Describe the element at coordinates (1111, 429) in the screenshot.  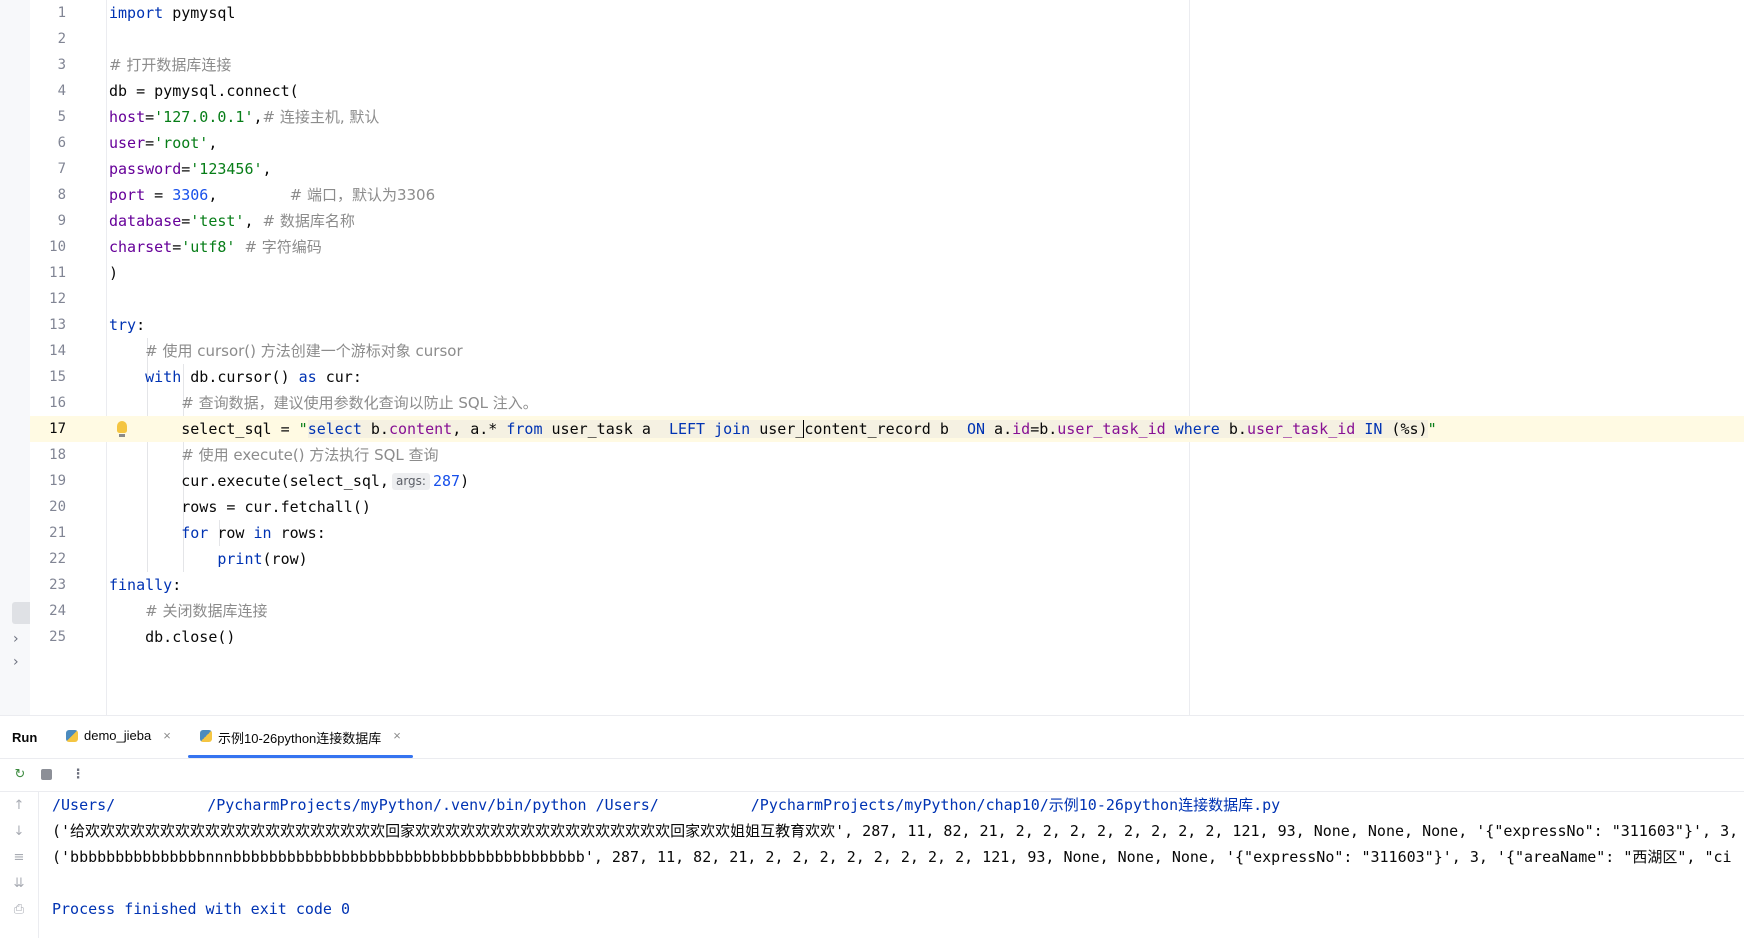
I see `sql-column: user_task_id` at that location.